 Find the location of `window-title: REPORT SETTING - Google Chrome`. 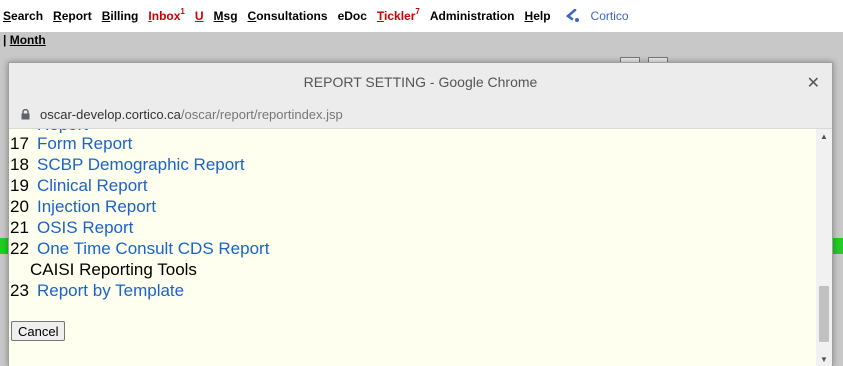

window-title: REPORT SETTING - Google Chrome is located at coordinates (420, 82).